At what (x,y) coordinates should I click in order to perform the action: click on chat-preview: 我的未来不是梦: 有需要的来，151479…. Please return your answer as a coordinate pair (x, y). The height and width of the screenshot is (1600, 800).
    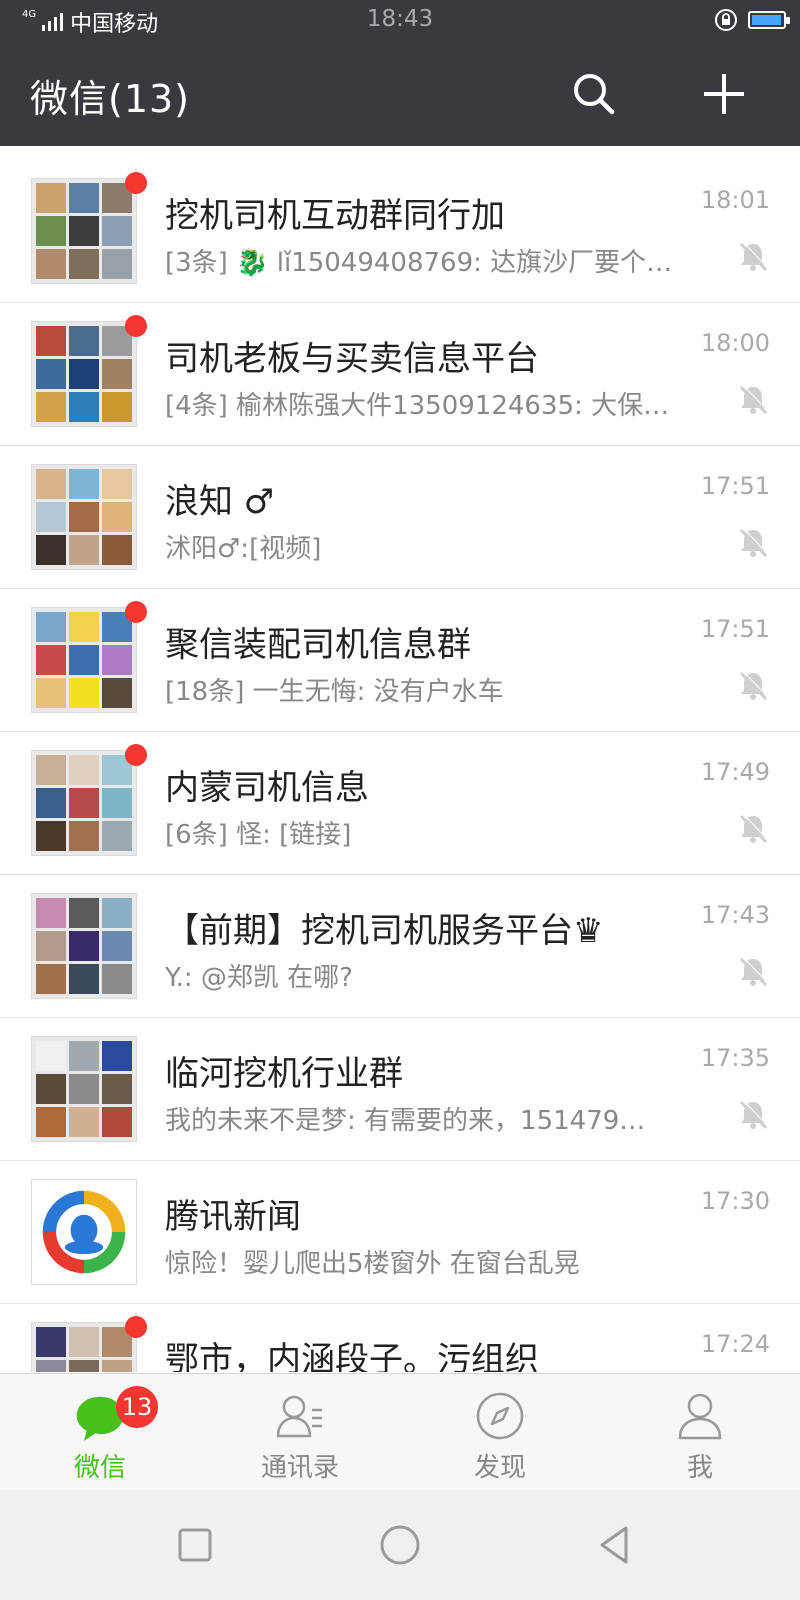
    Looking at the image, I should click on (405, 1121).